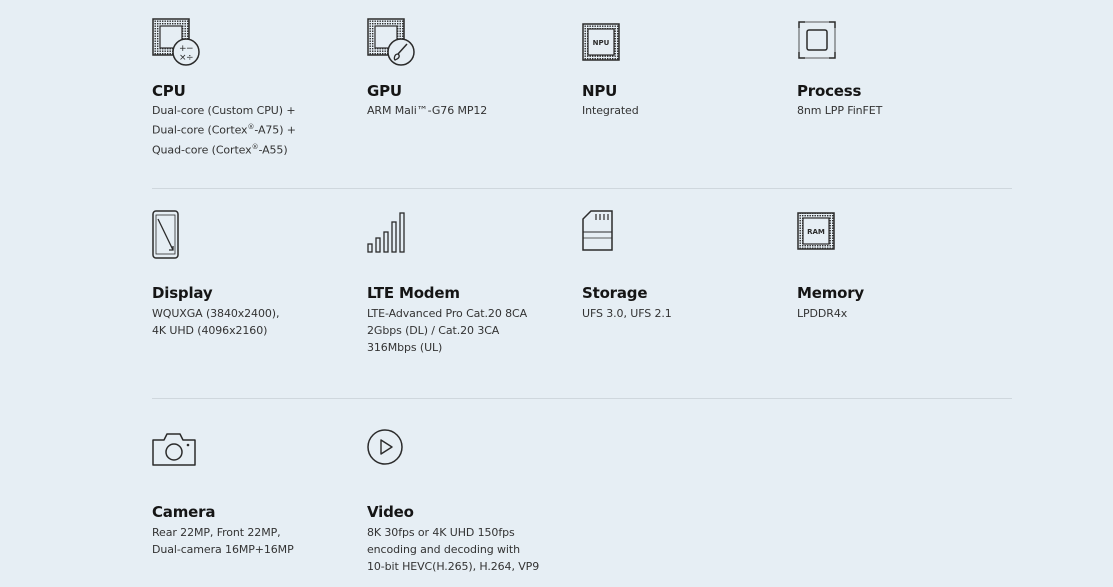 The height and width of the screenshot is (587, 1113). I want to click on process-frame-icon, so click(822, 43).